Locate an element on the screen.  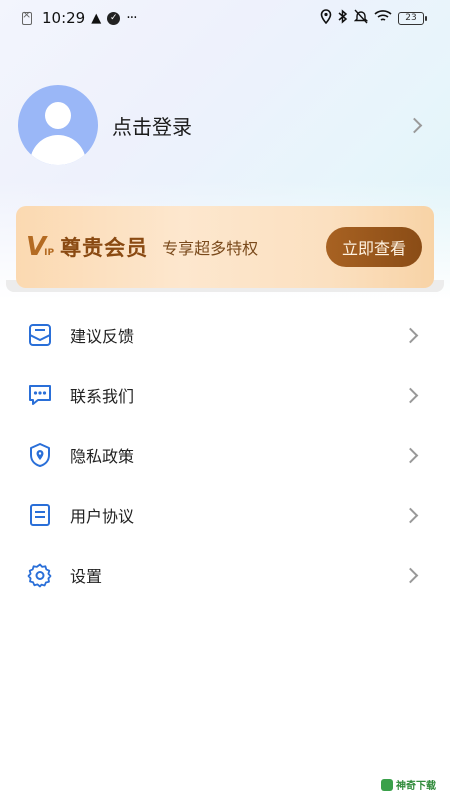
login-row: 点击登录 is located at coordinates (225, 125).